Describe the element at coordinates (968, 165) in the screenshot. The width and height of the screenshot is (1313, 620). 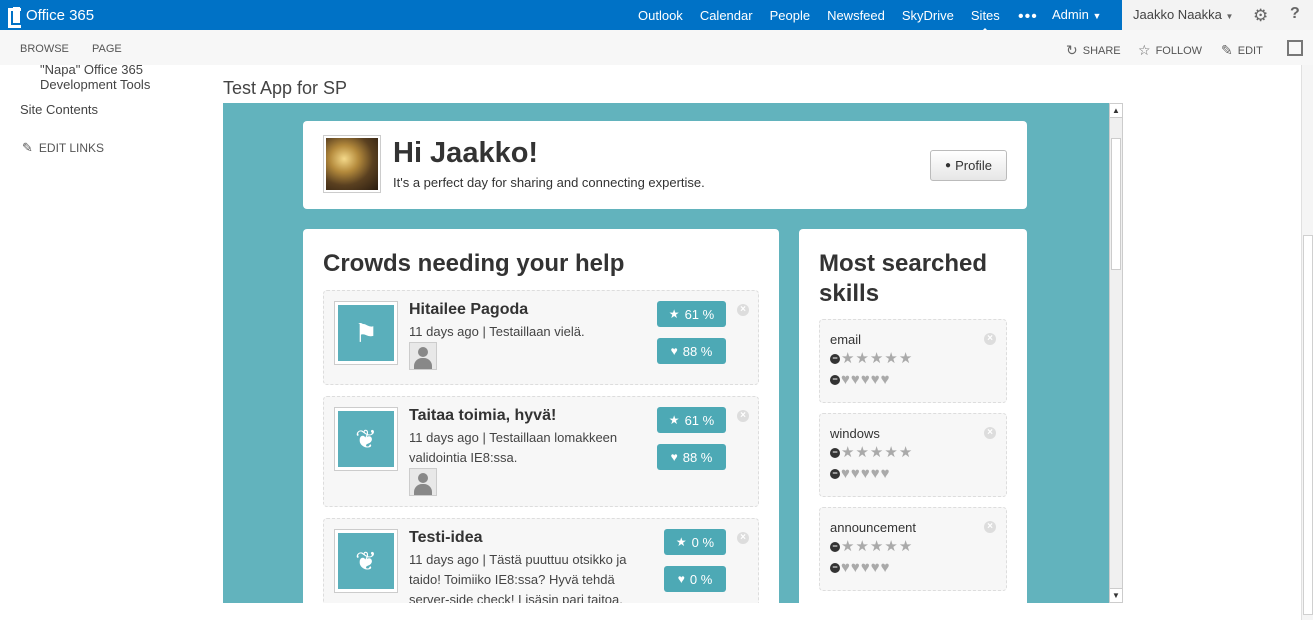
I see `profile-button: ● Profile` at that location.